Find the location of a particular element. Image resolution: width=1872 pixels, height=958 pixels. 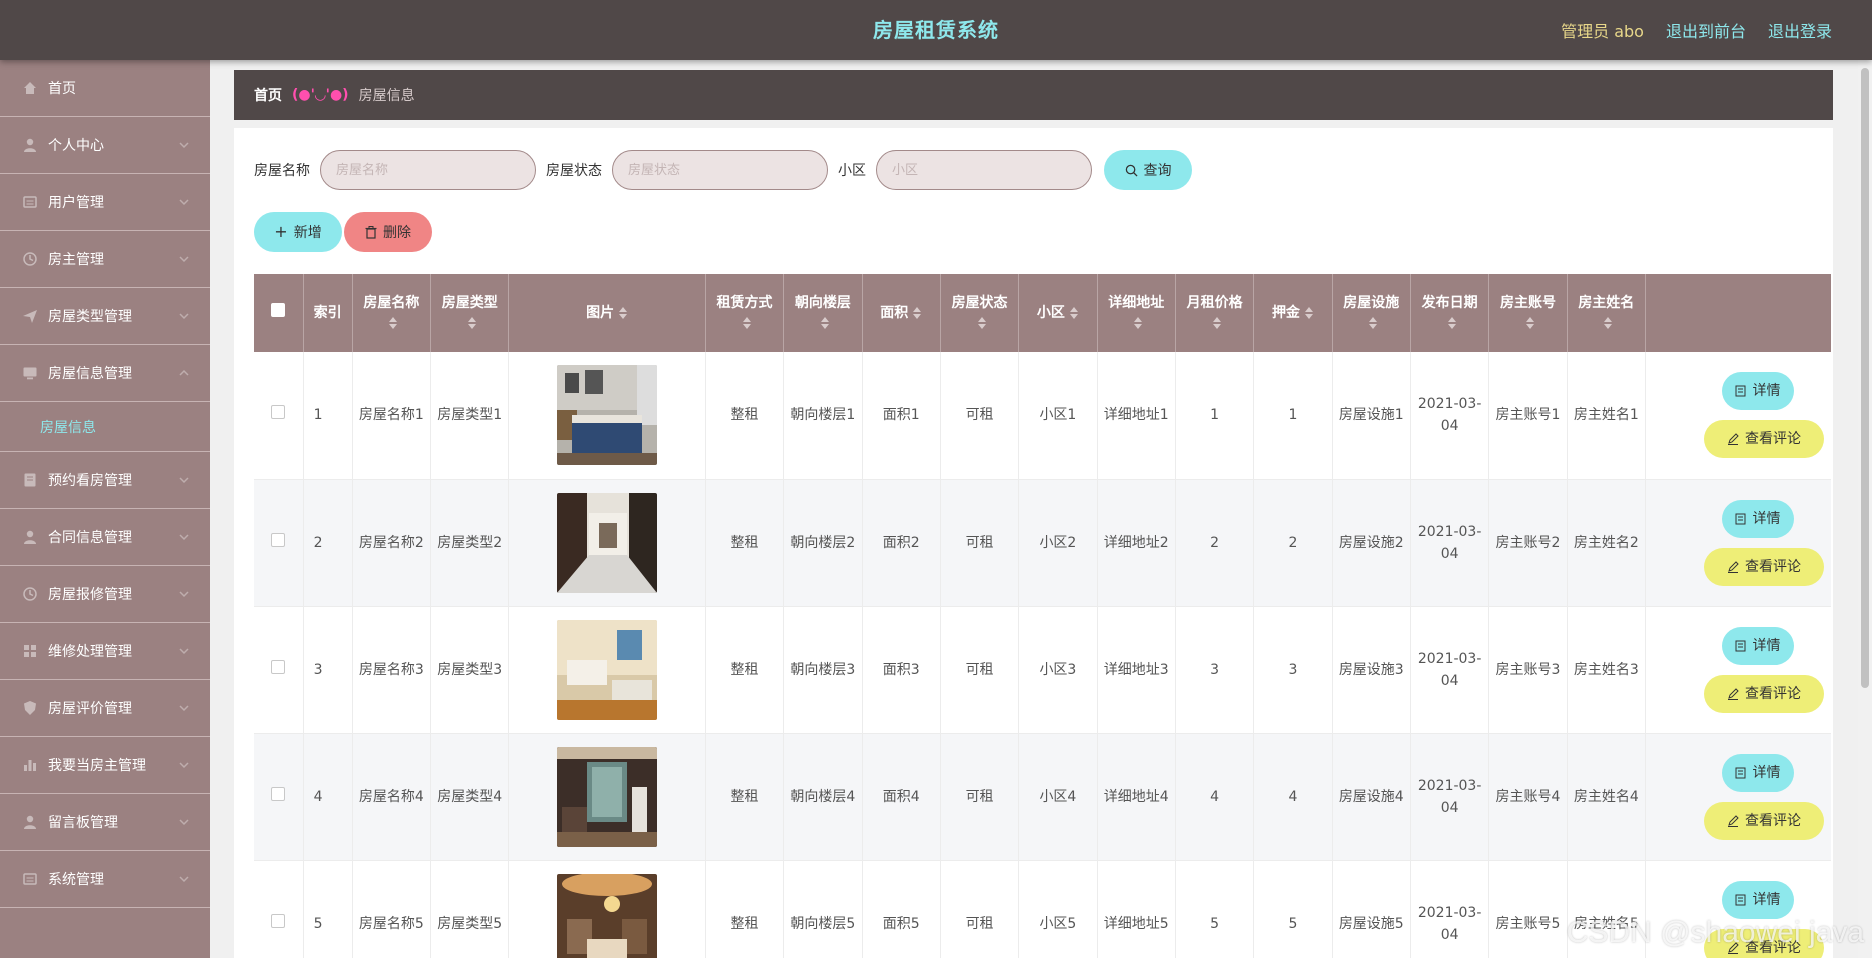

house-photo-hallway is located at coordinates (607, 542).